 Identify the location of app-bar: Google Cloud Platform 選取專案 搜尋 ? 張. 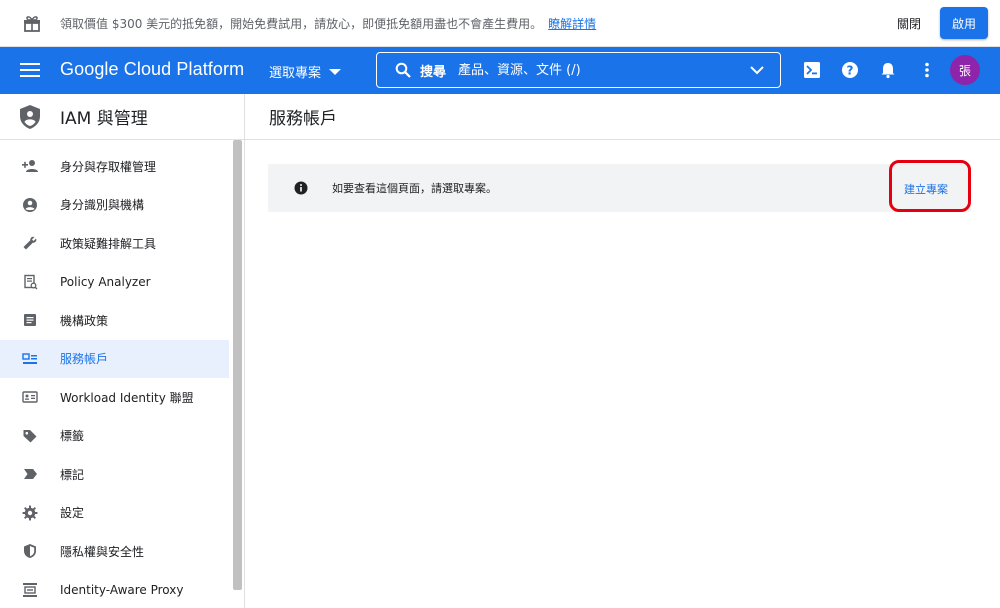
(500, 70).